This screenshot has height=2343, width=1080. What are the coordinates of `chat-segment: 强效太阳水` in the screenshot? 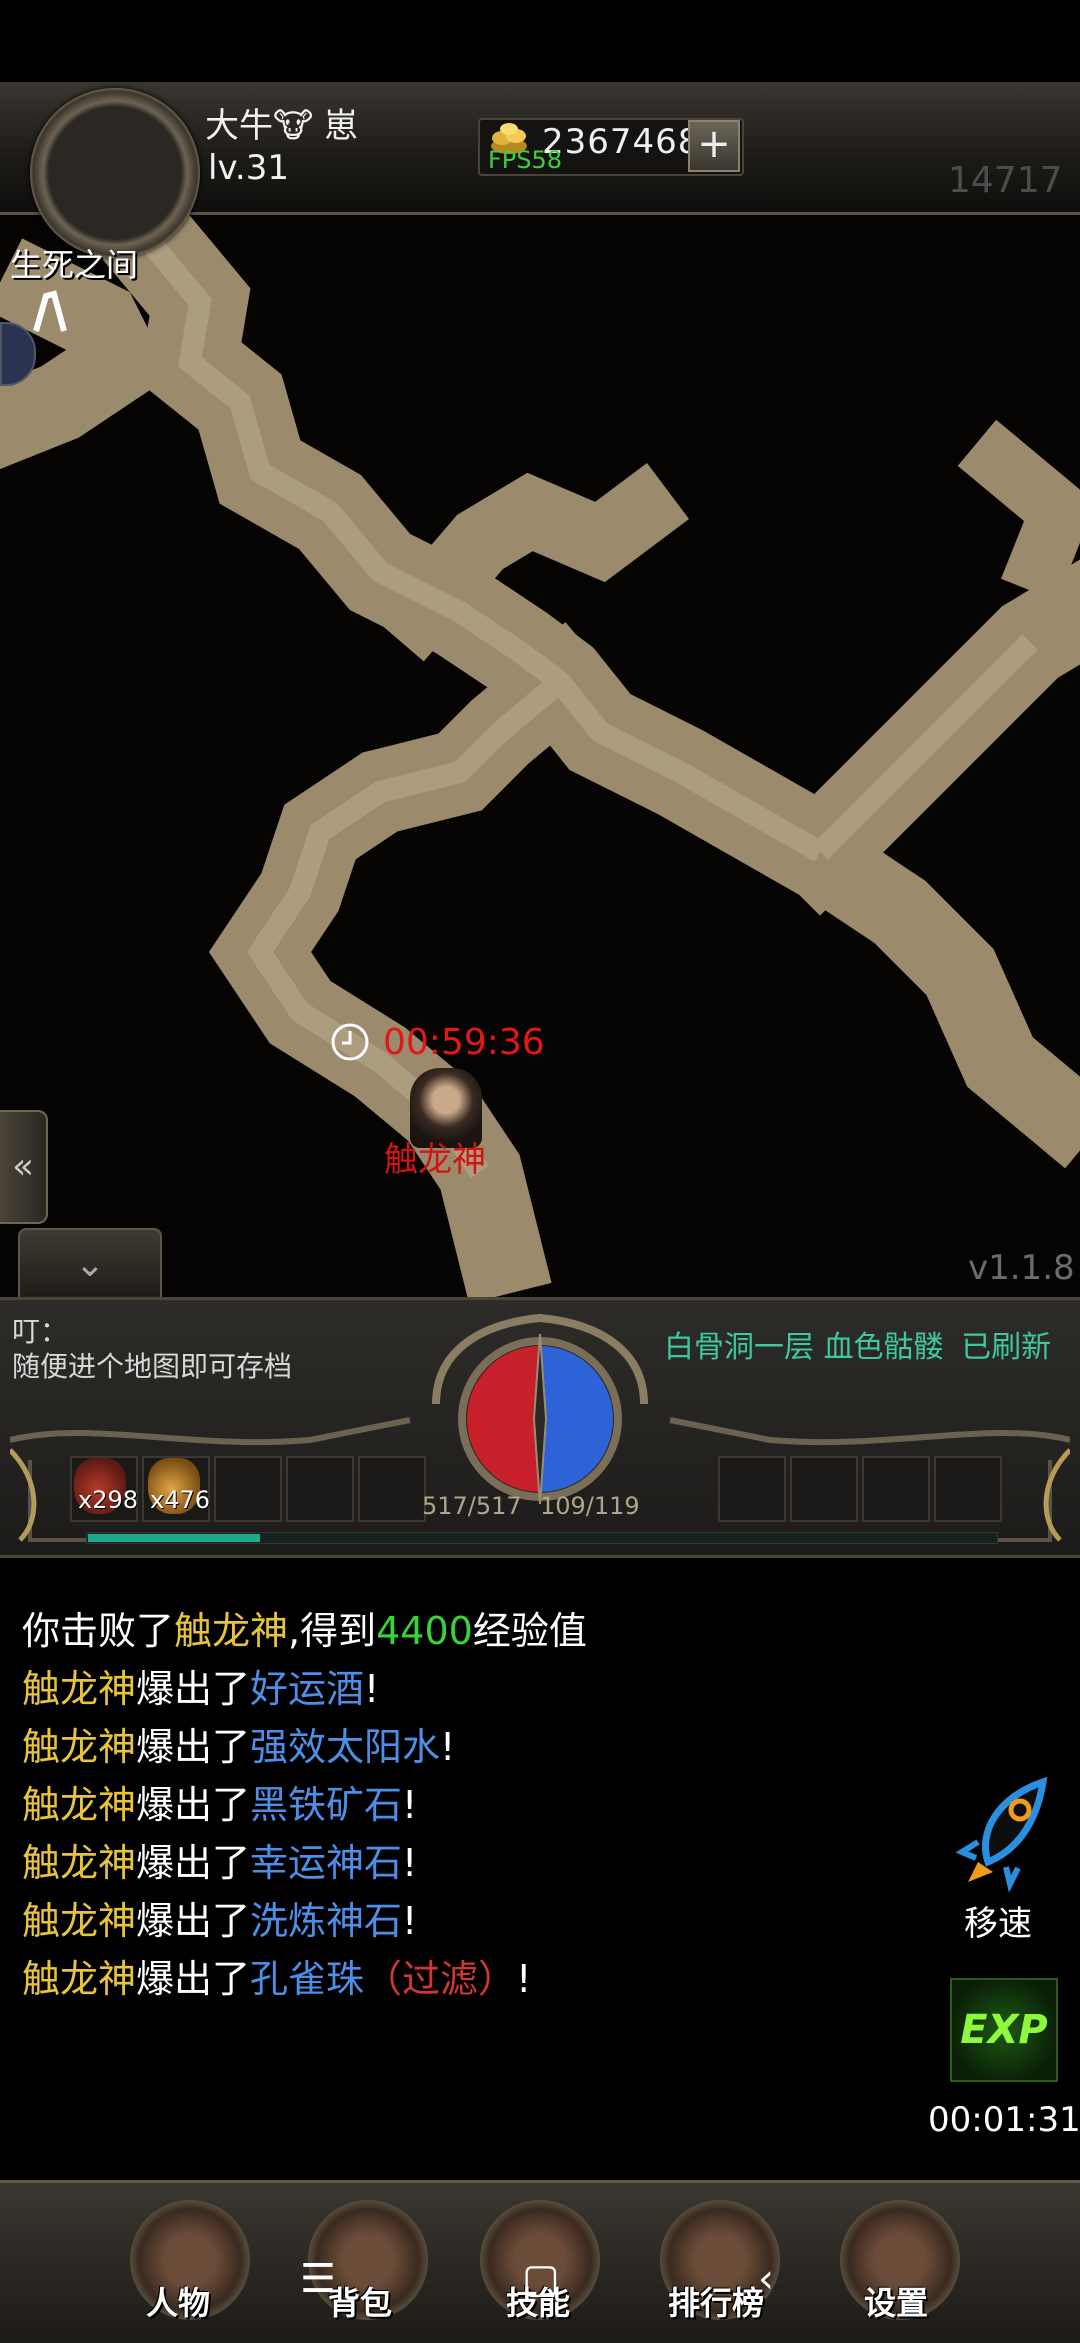 It's located at (345, 1747).